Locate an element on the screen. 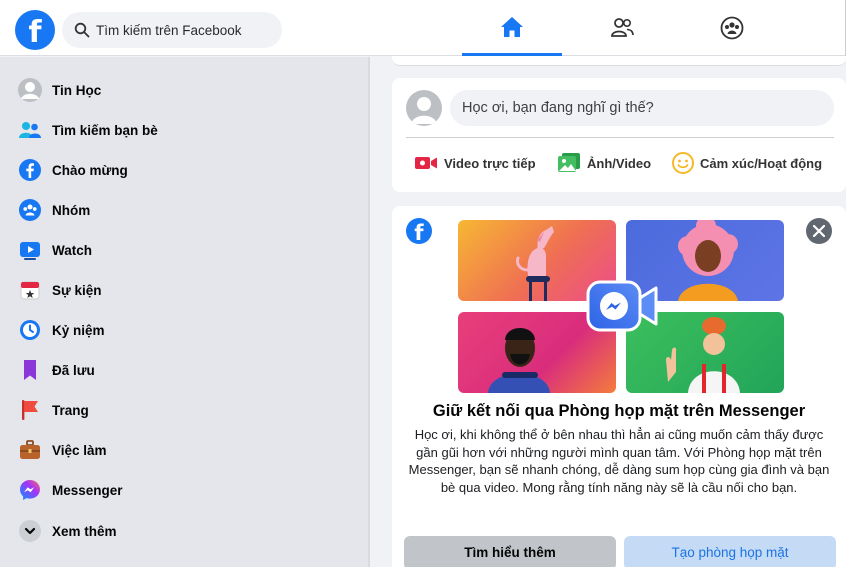  photo-video-label: Ảnh/Video is located at coordinates (619, 163).